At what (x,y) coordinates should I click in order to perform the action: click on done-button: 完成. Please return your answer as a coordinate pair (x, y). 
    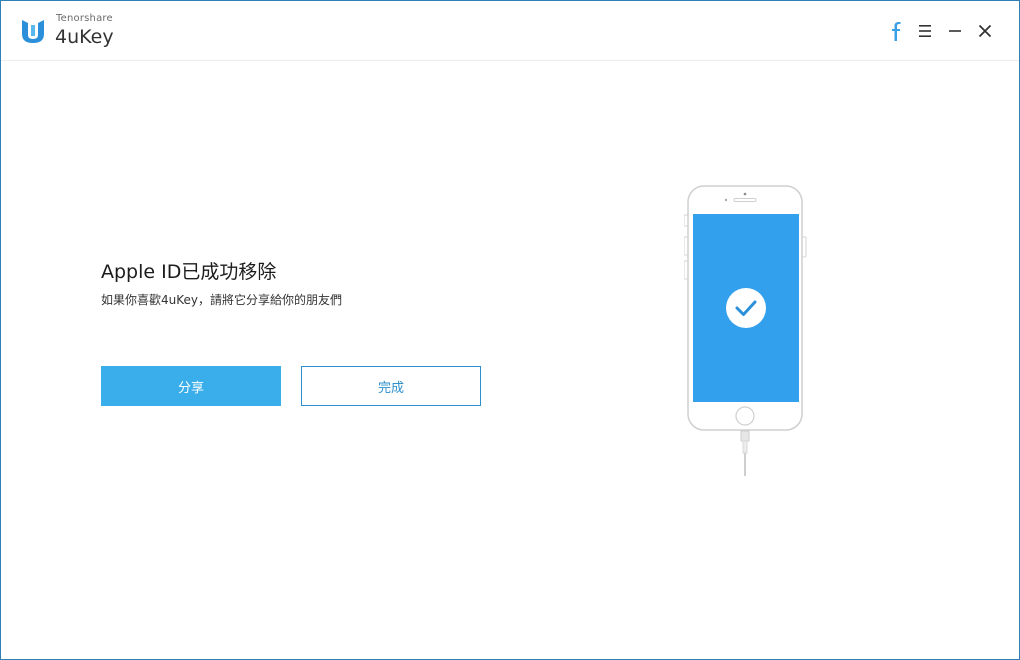
    Looking at the image, I should click on (391, 386).